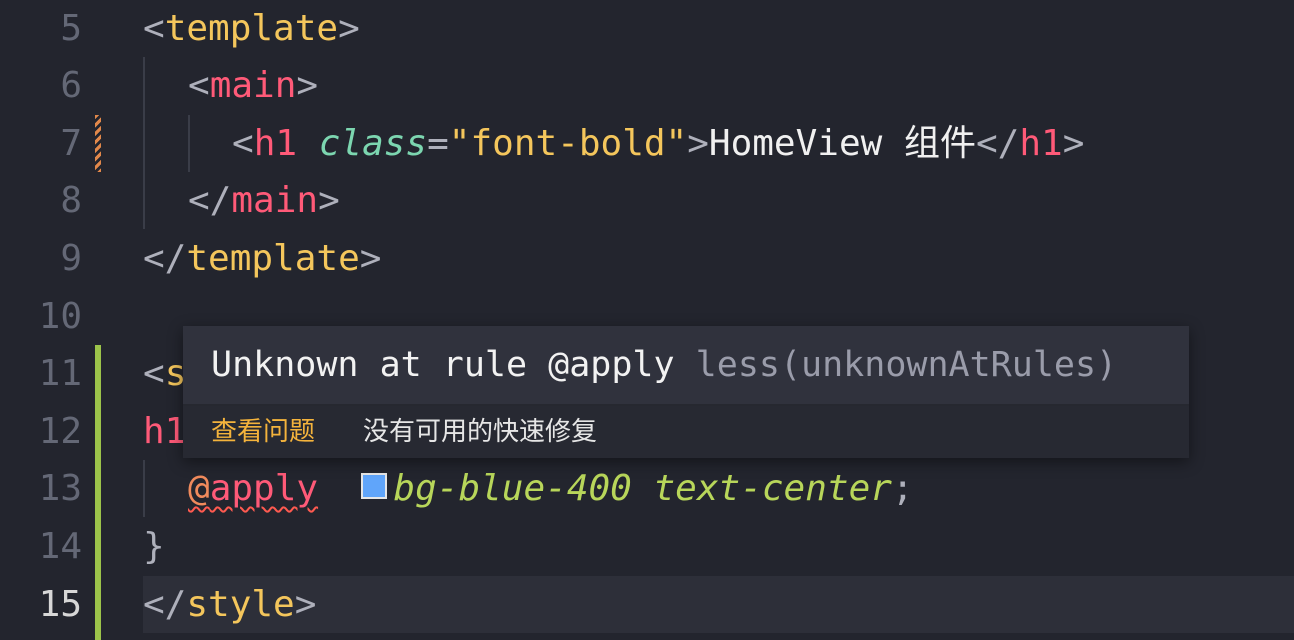 Image resolution: width=1294 pixels, height=640 pixels. Describe the element at coordinates (647, 604) in the screenshot. I see `code-line-current: 15 </style>` at that location.